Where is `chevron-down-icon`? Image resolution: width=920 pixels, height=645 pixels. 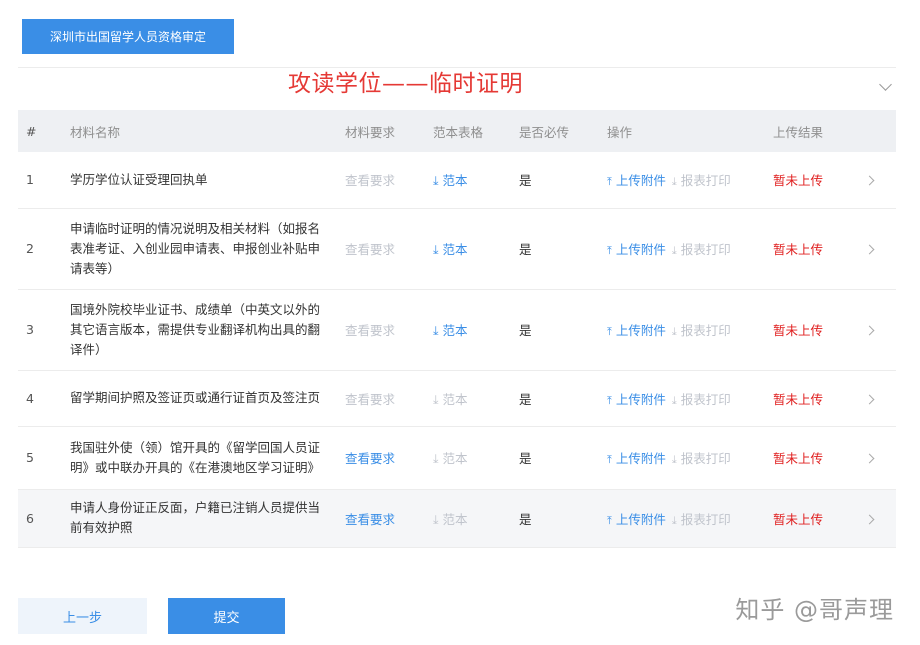
chevron-down-icon is located at coordinates (885, 84).